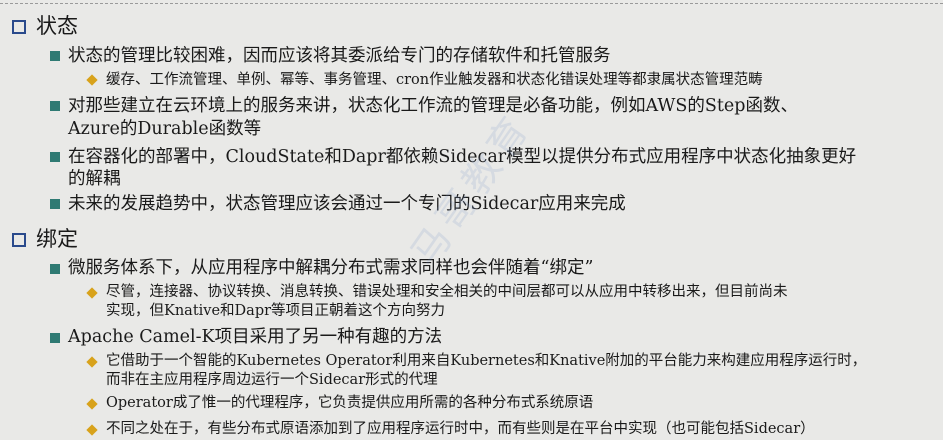  I want to click on sub-list-item: Operator成了惟一的代理程序，它负责提供应用所需的各种分布式系统原语, so click(350, 403).